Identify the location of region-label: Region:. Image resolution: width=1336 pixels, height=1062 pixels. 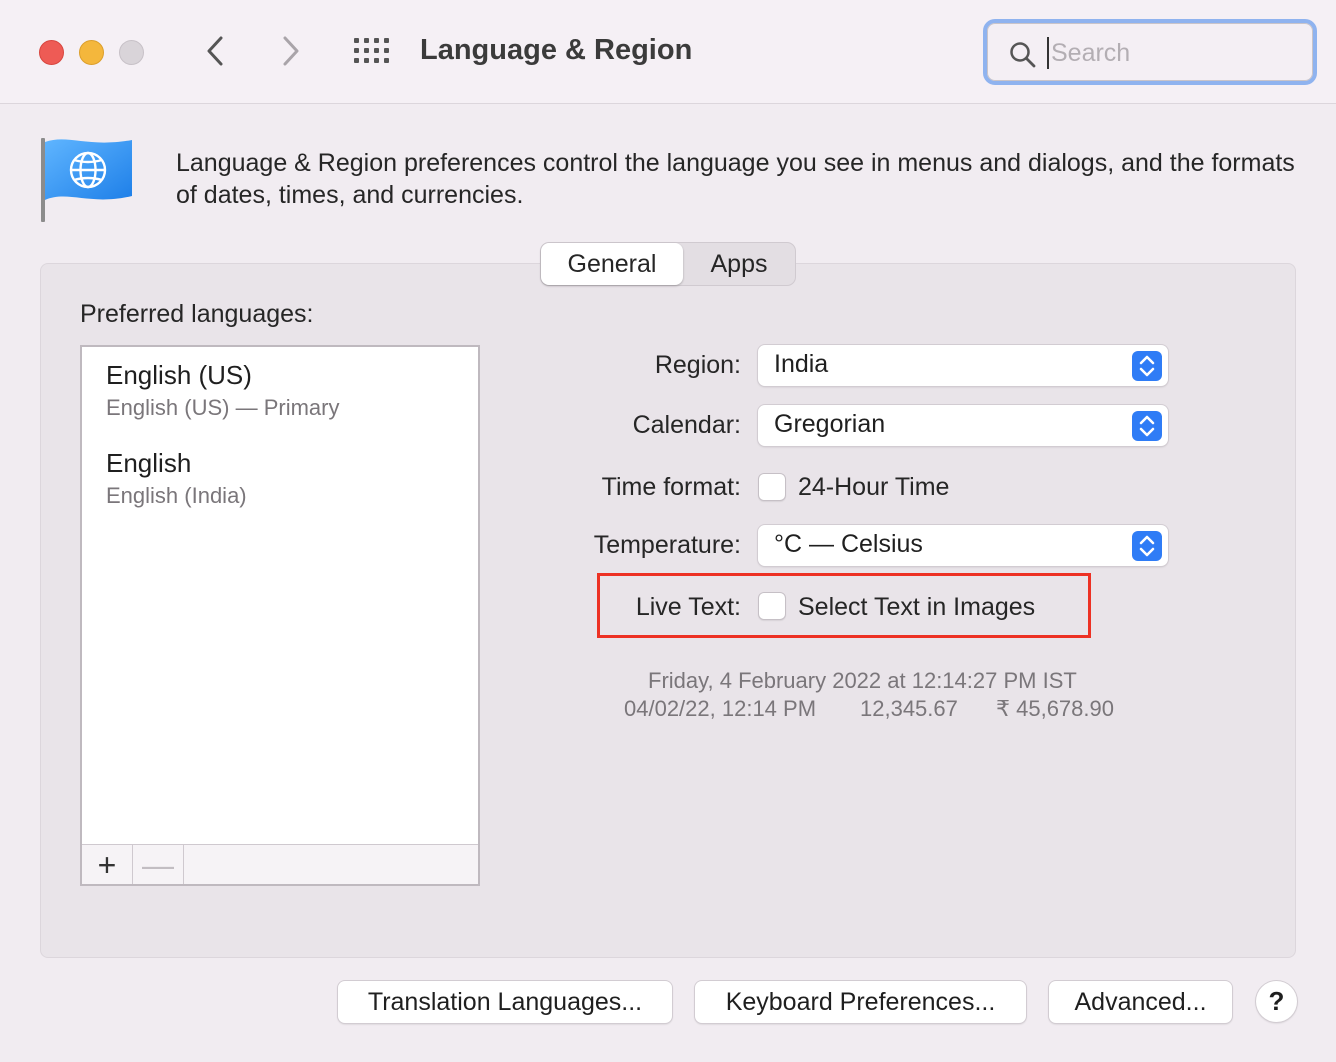
(697, 365).